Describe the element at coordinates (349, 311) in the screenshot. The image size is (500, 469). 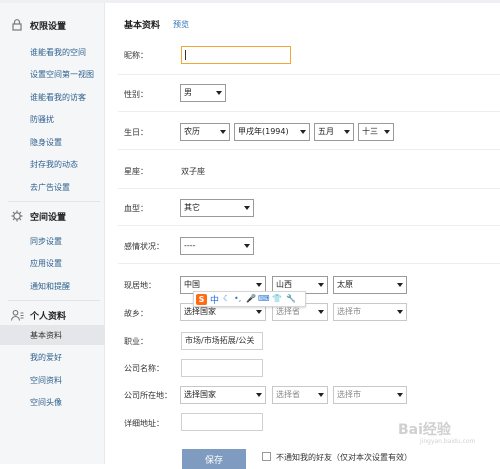
I see `hometown-city-value: 选择市` at that location.